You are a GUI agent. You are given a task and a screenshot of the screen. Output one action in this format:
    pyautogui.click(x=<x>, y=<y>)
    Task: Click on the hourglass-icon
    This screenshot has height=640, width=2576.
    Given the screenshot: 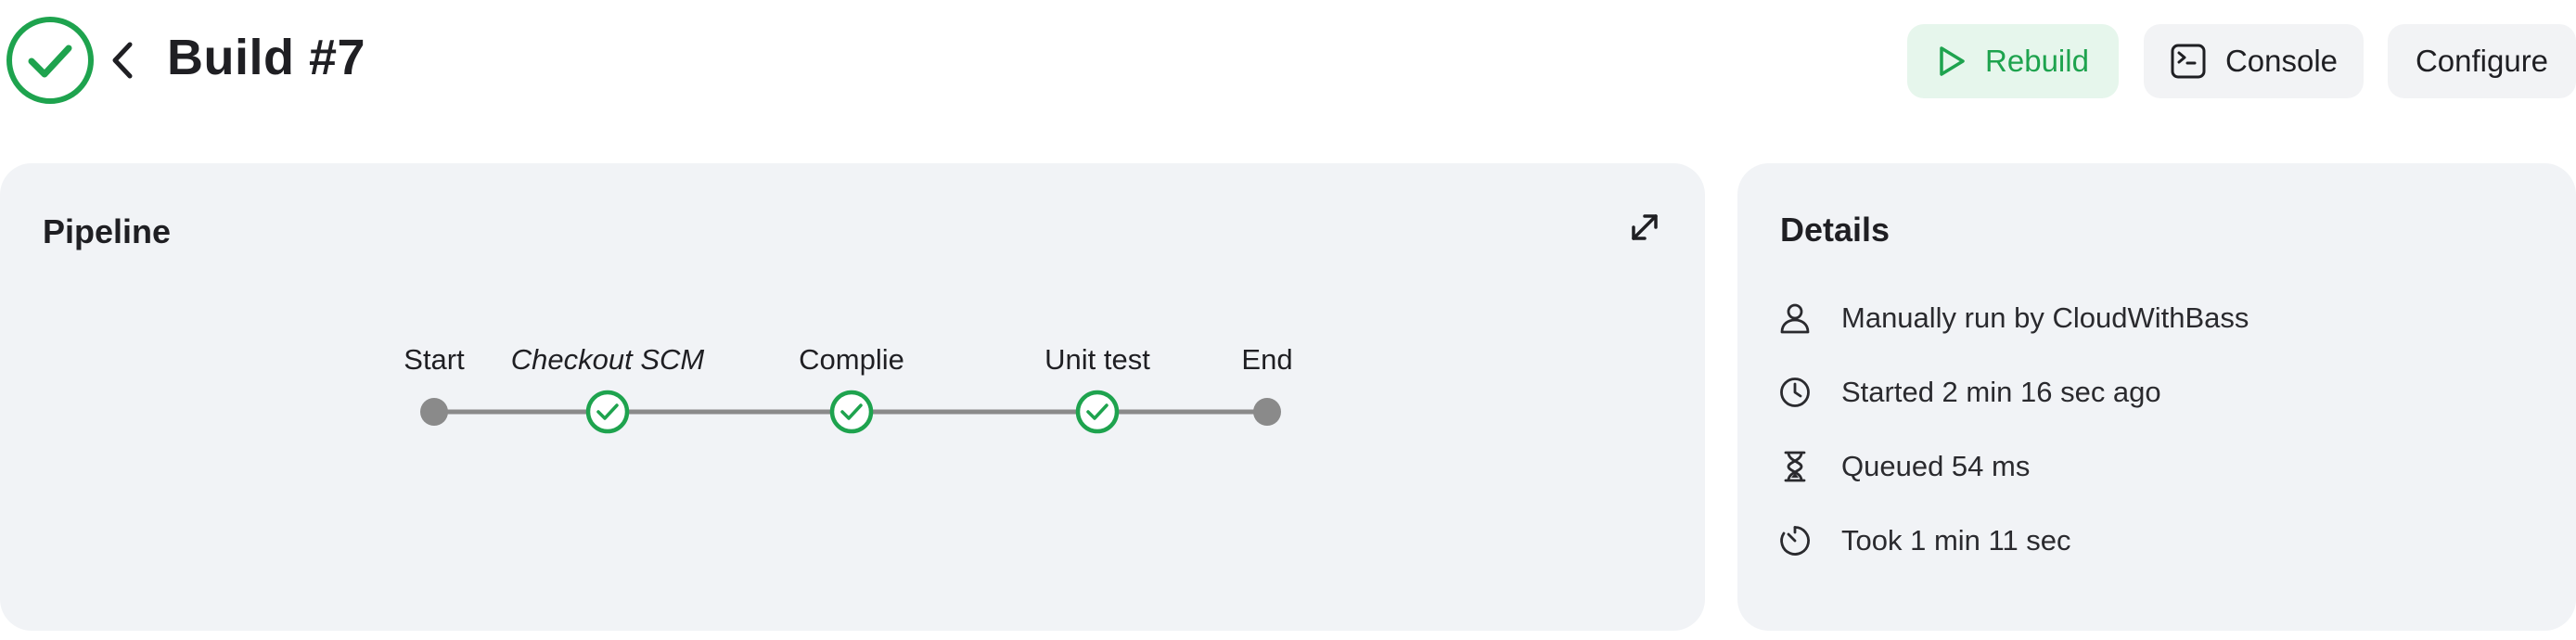 What is the action you would take?
    pyautogui.click(x=1795, y=466)
    